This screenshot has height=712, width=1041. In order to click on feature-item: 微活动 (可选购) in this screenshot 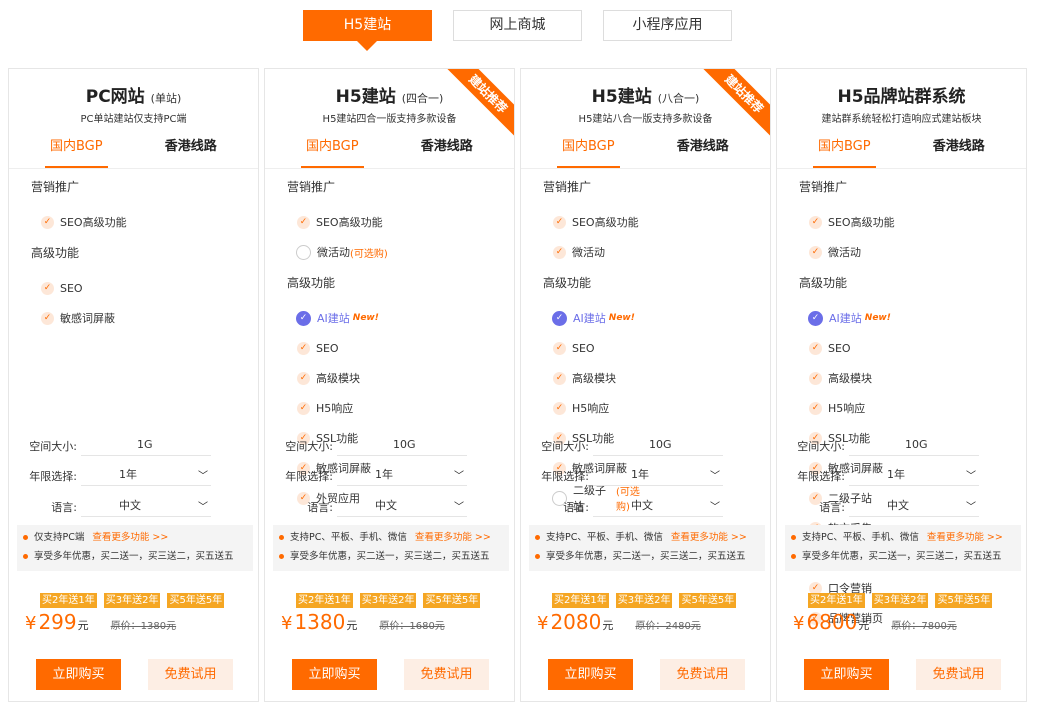, I will do `click(342, 252)`.